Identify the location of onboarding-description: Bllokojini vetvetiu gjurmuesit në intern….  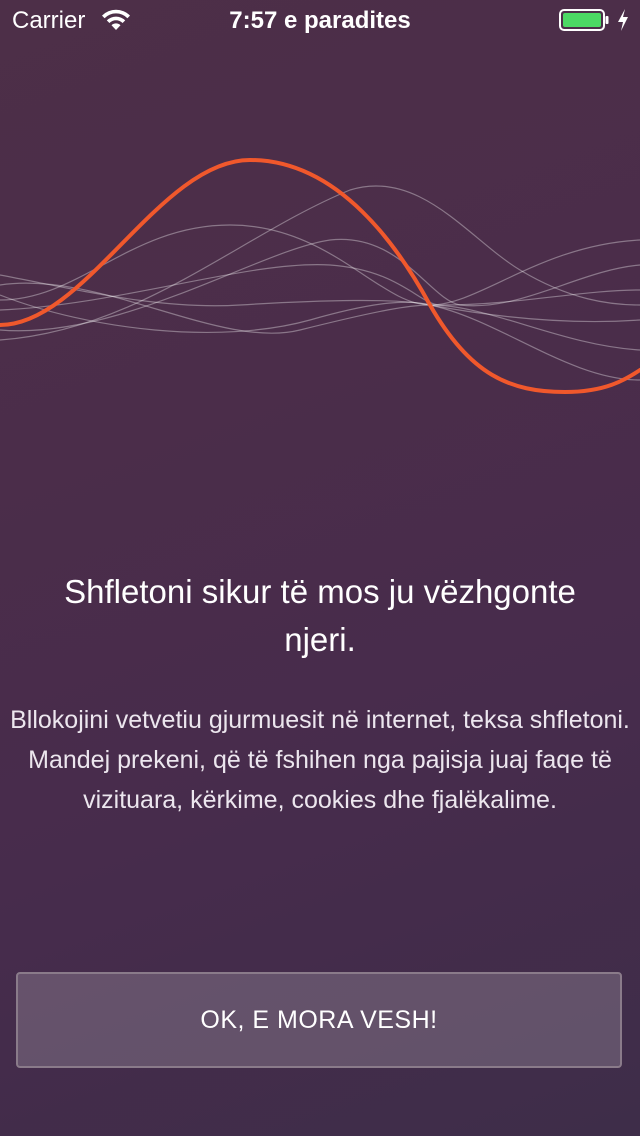
(320, 760).